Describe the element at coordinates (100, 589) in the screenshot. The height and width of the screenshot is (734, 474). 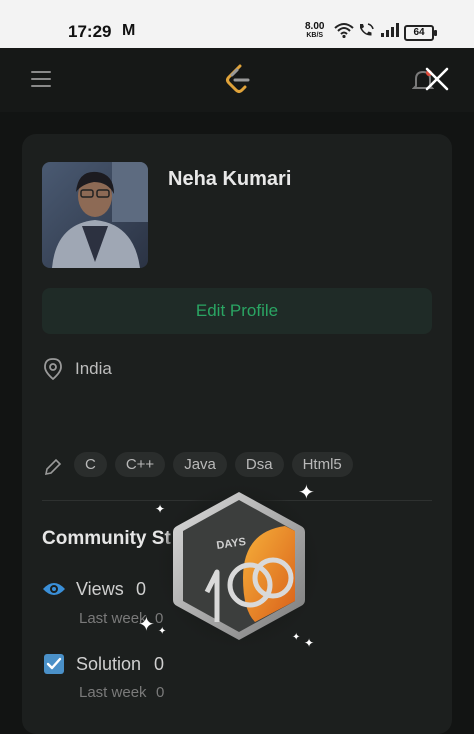
I see `views-label: Views` at that location.